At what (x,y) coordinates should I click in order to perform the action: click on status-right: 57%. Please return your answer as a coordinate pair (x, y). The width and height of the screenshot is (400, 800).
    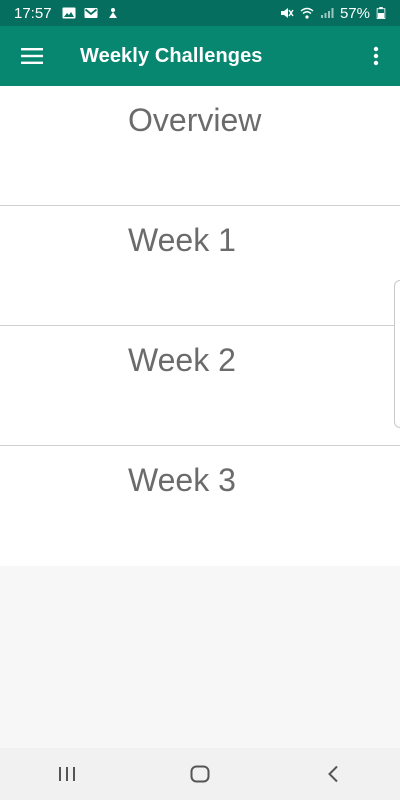
    Looking at the image, I should click on (333, 13).